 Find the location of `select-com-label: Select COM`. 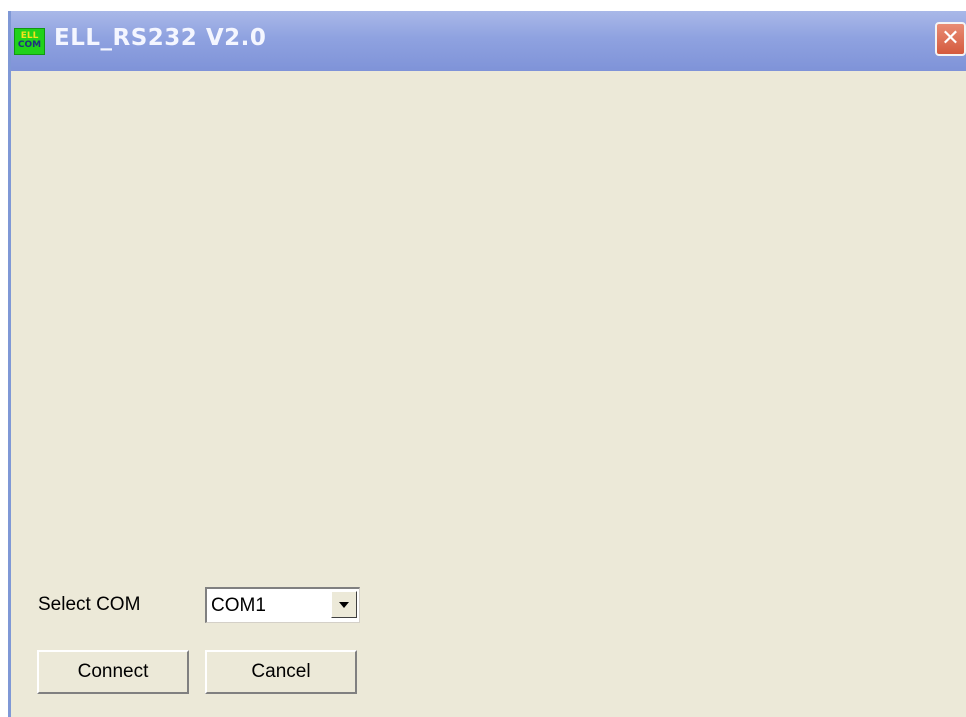

select-com-label: Select COM is located at coordinates (89, 604).